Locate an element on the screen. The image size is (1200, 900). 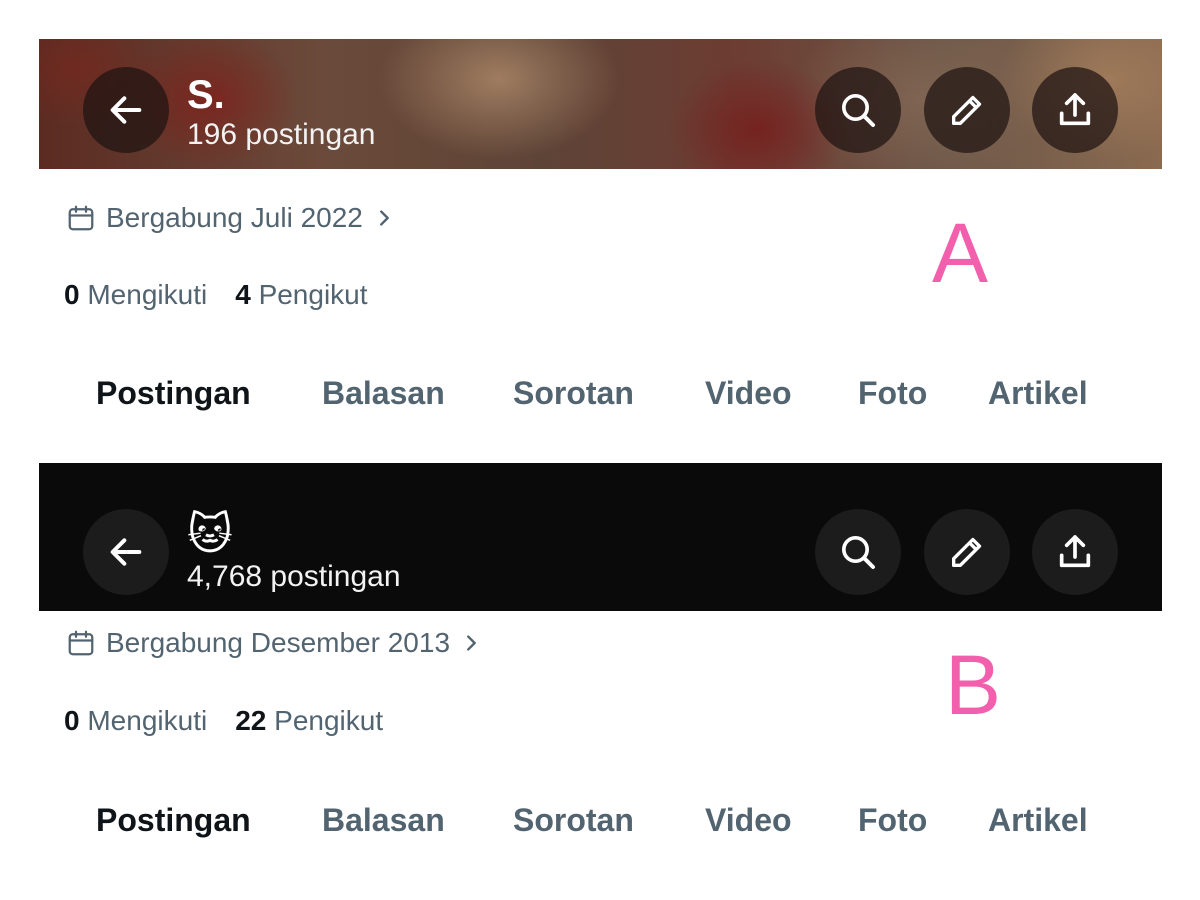
join-date-label: Bergabung Desember 2013 is located at coordinates (278, 642).